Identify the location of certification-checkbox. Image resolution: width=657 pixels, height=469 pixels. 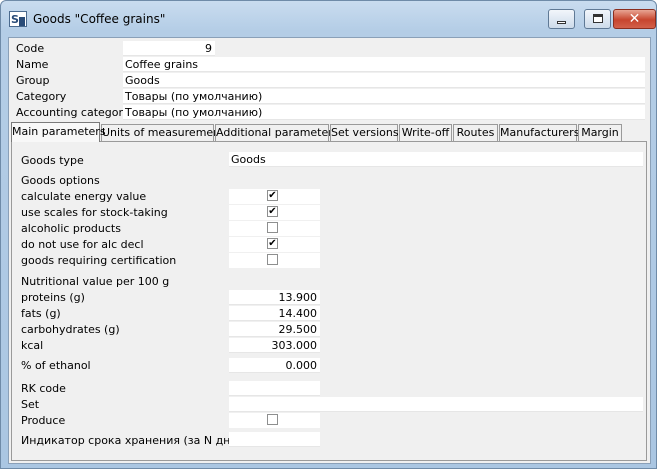
(272, 259).